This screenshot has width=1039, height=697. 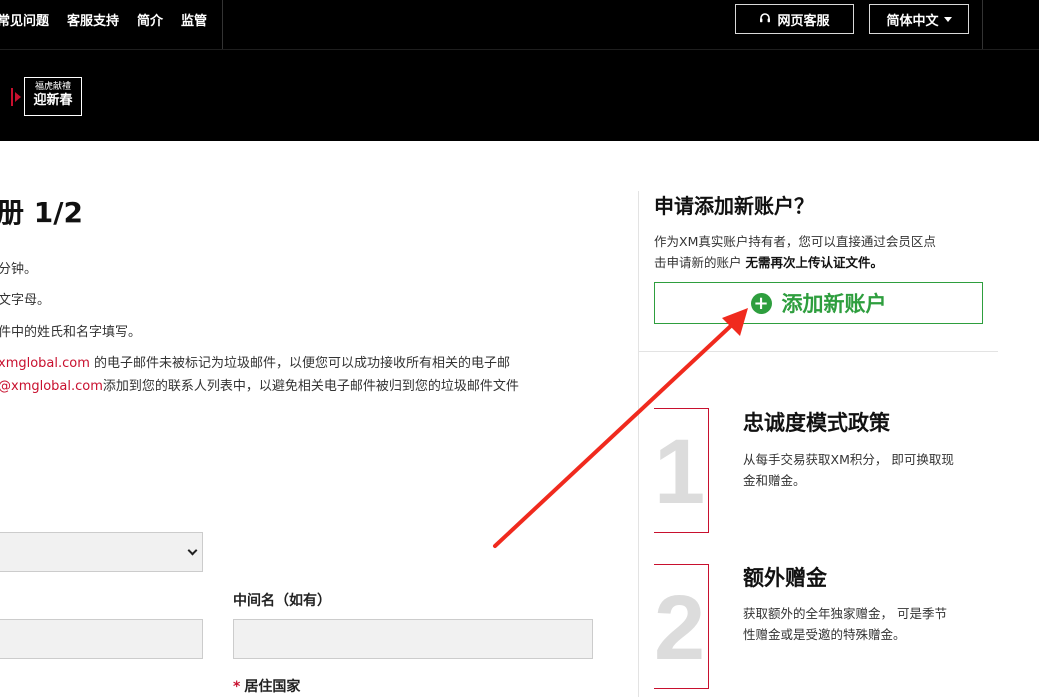 I want to click on nav-regulation: 监管, so click(x=194, y=19).